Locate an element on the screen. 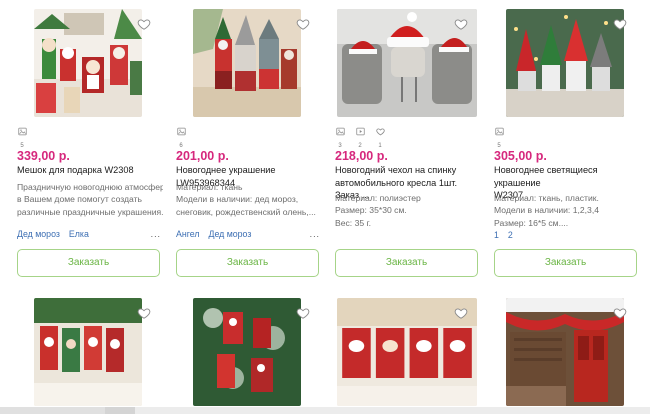 The width and height of the screenshot is (650, 414). horizontal-scrollbar is located at coordinates (325, 410).